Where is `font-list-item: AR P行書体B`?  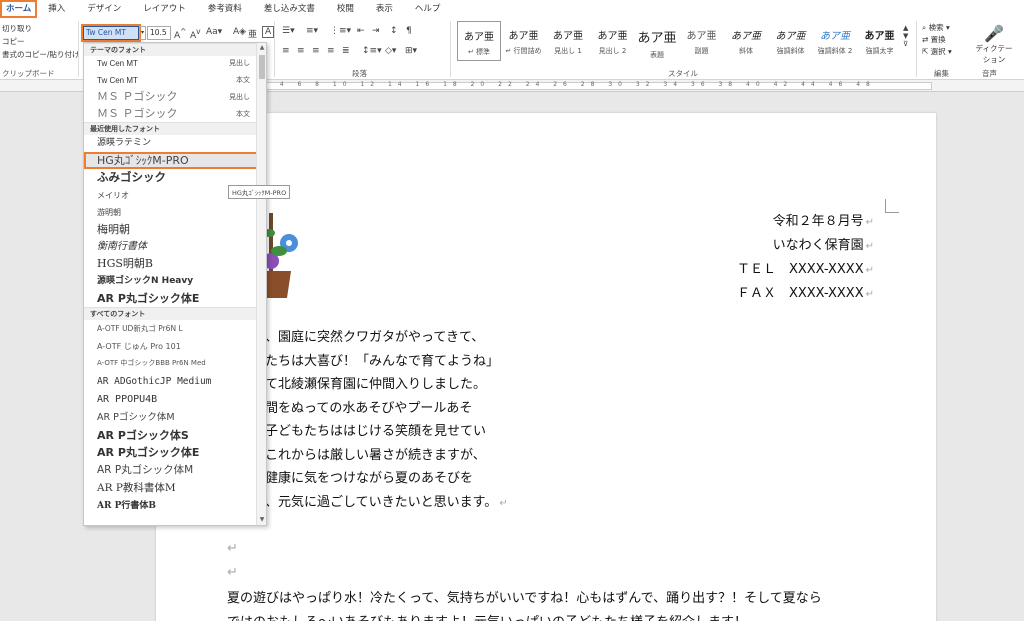
font-list-item: AR P行書体B is located at coordinates (175, 507).